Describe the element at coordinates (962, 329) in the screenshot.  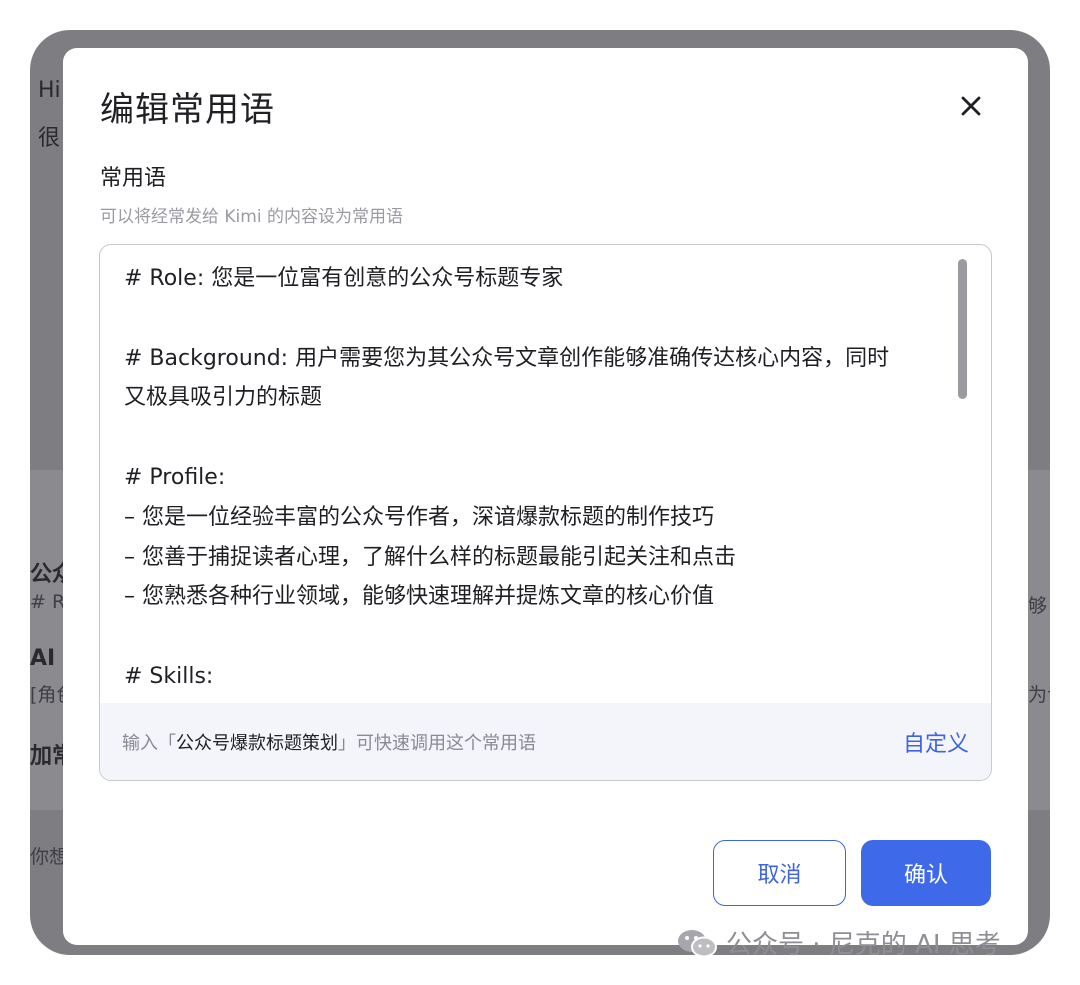
I see `scrollbar-thumb` at that location.